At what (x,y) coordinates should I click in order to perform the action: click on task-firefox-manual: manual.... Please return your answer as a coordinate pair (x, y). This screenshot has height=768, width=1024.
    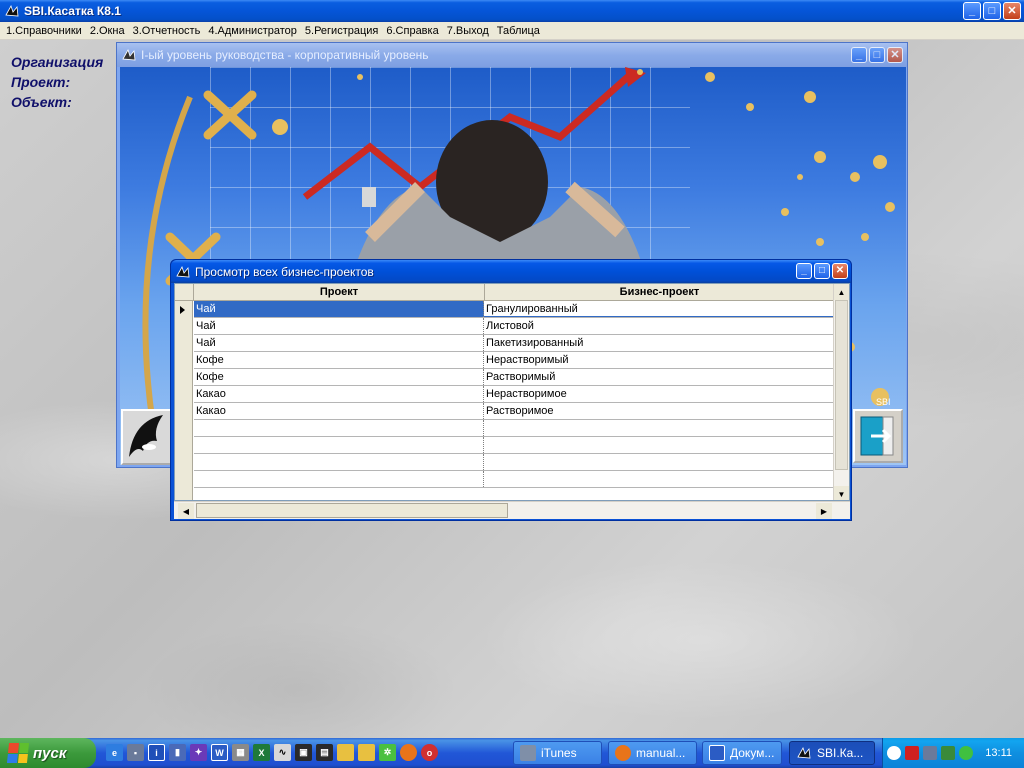
    Looking at the image, I should click on (652, 753).